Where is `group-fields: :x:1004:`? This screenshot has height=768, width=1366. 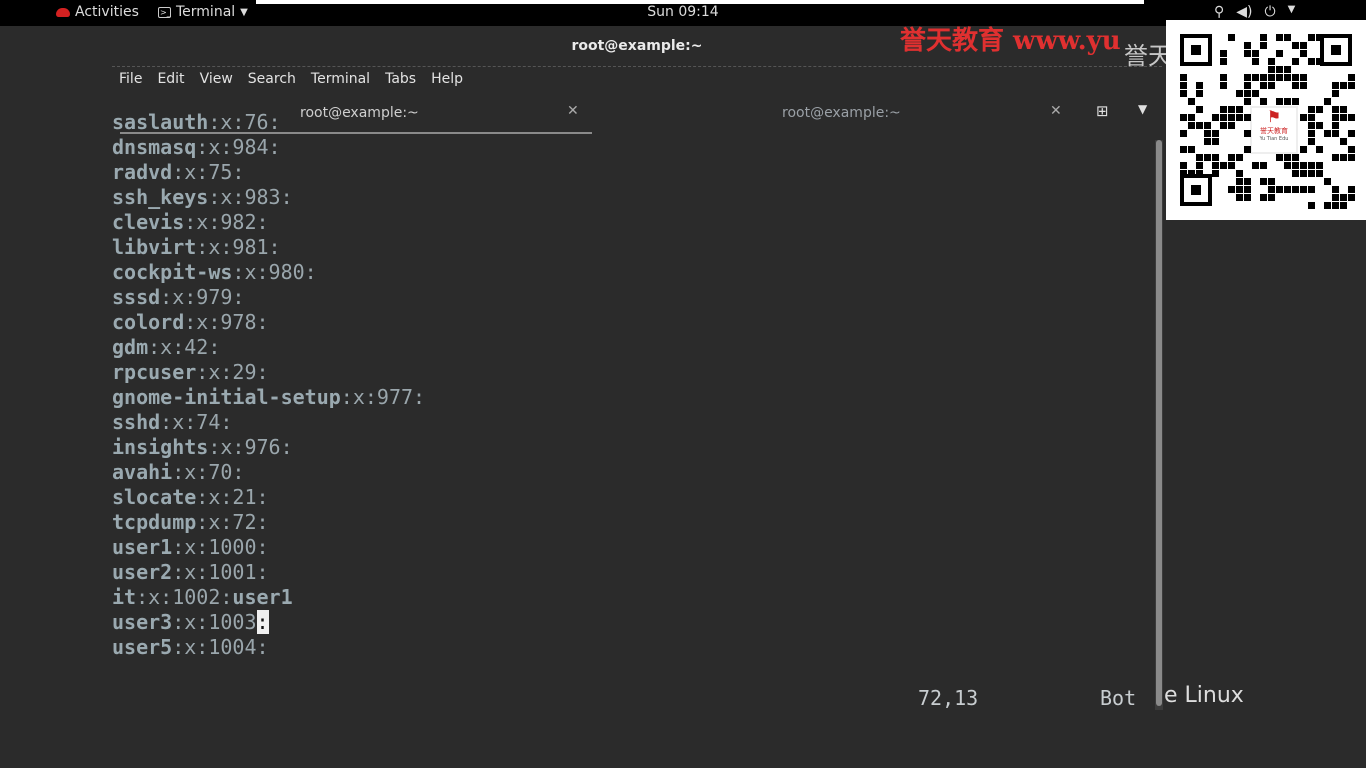
group-fields: :x:1004: is located at coordinates (220, 647).